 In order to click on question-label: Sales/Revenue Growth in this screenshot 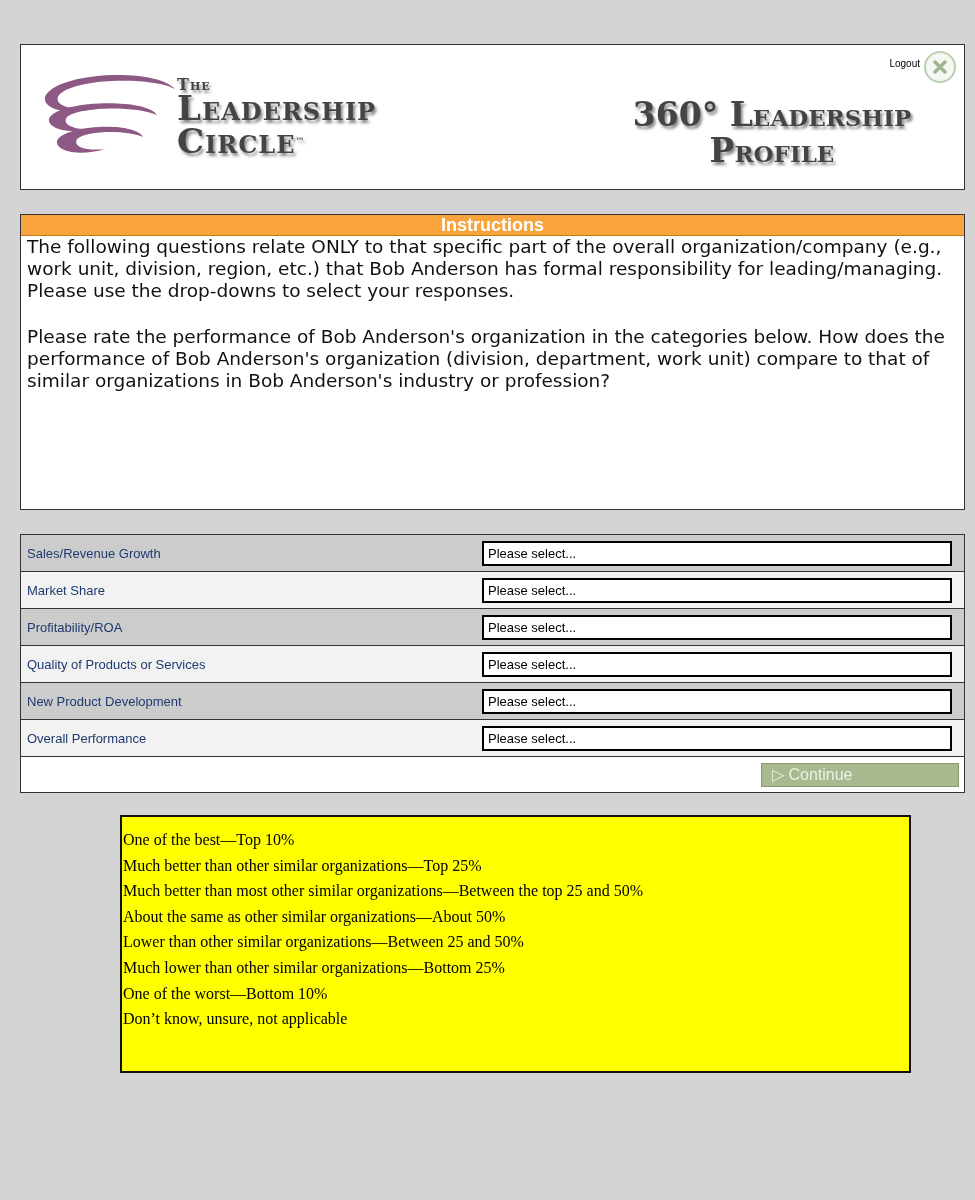, I will do `click(94, 553)`.